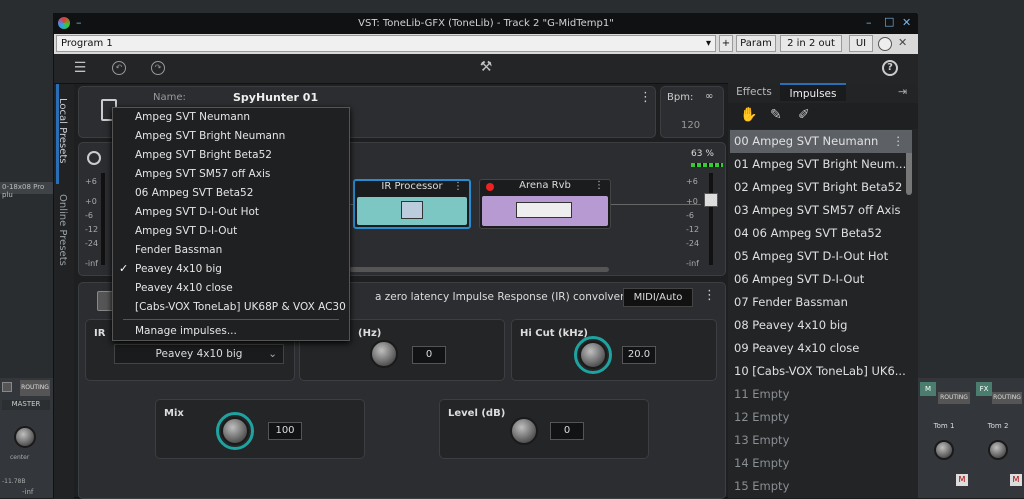  Describe the element at coordinates (944, 450) in the screenshot. I see `tom1-pan-knob` at that location.